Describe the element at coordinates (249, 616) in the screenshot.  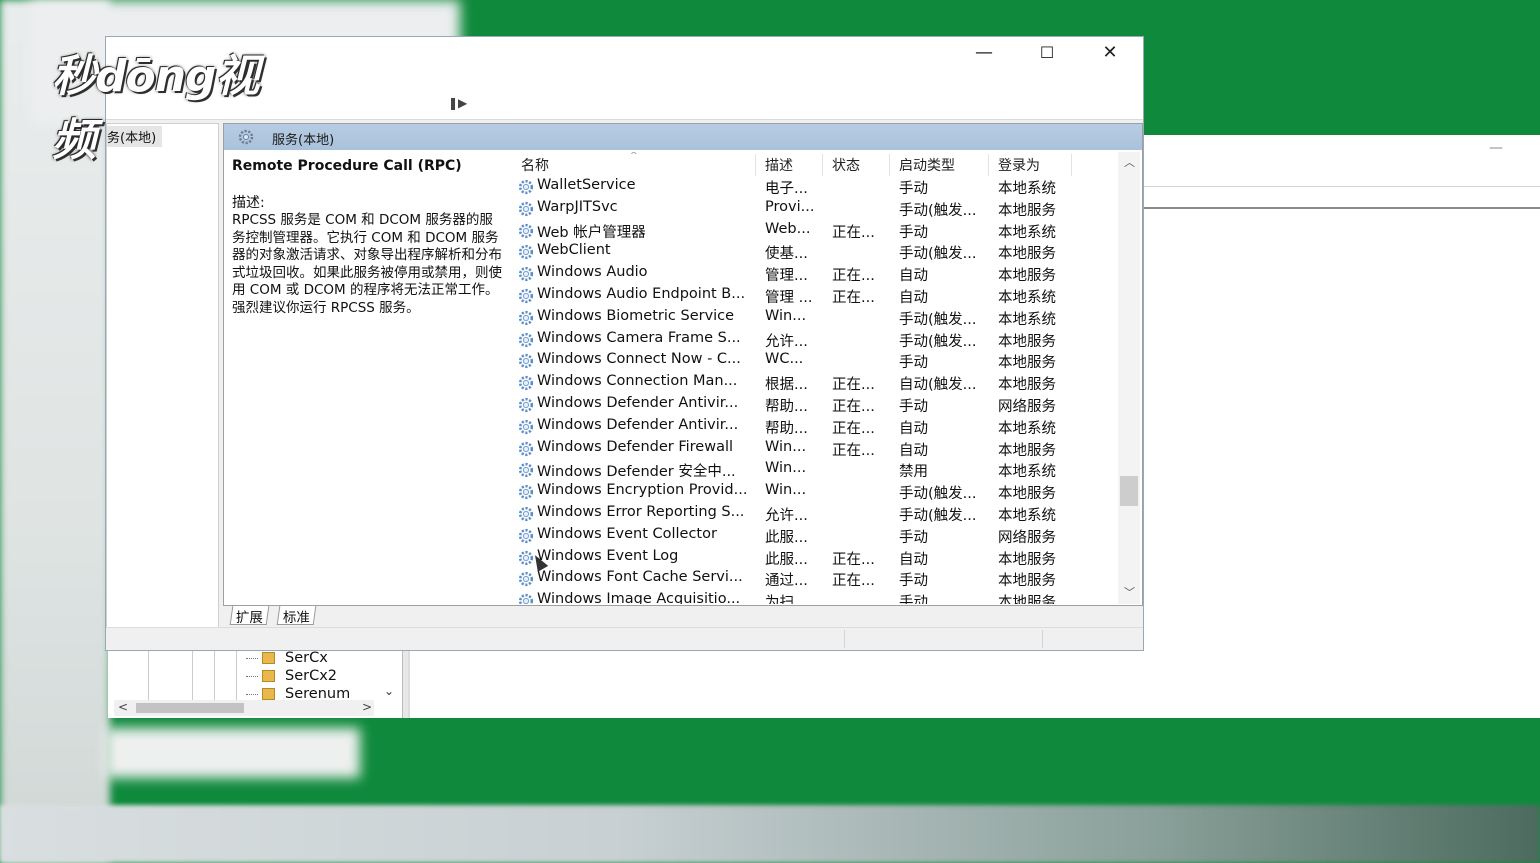
I see `tab-extended: 扩展` at that location.